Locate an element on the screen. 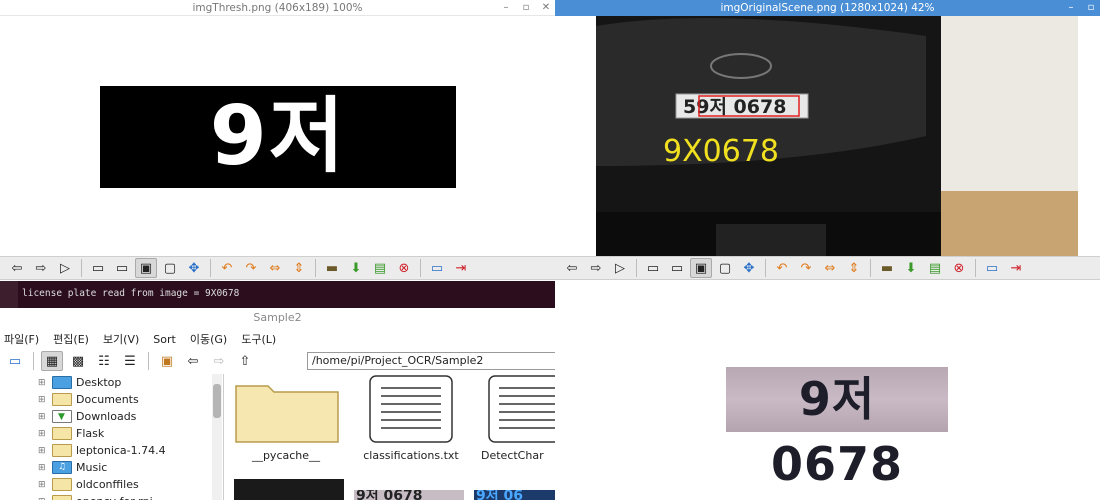 The image size is (1100, 500). terminal-output: license plate read from image = 9X0678 is located at coordinates (277, 294).